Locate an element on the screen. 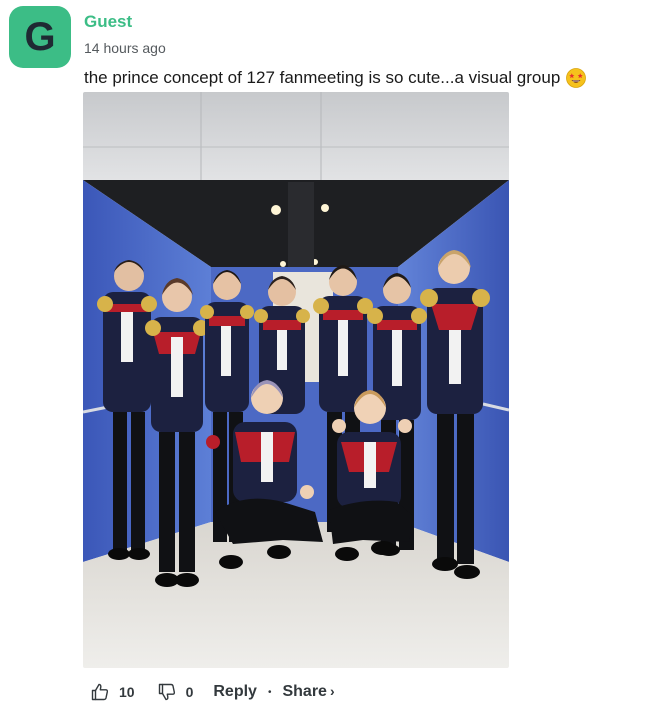 This screenshot has width=669, height=712. thumbs-down-icon is located at coordinates (166, 692).